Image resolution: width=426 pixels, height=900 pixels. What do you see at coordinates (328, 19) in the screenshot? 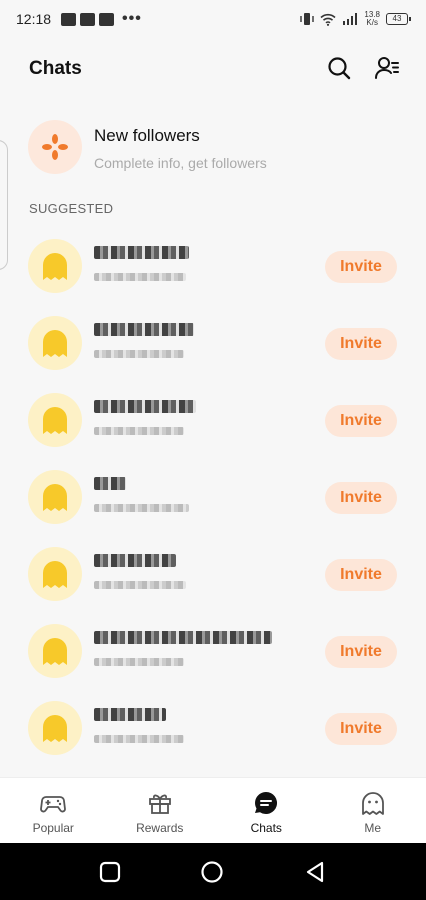
I see `wifi-icon` at bounding box center [328, 19].